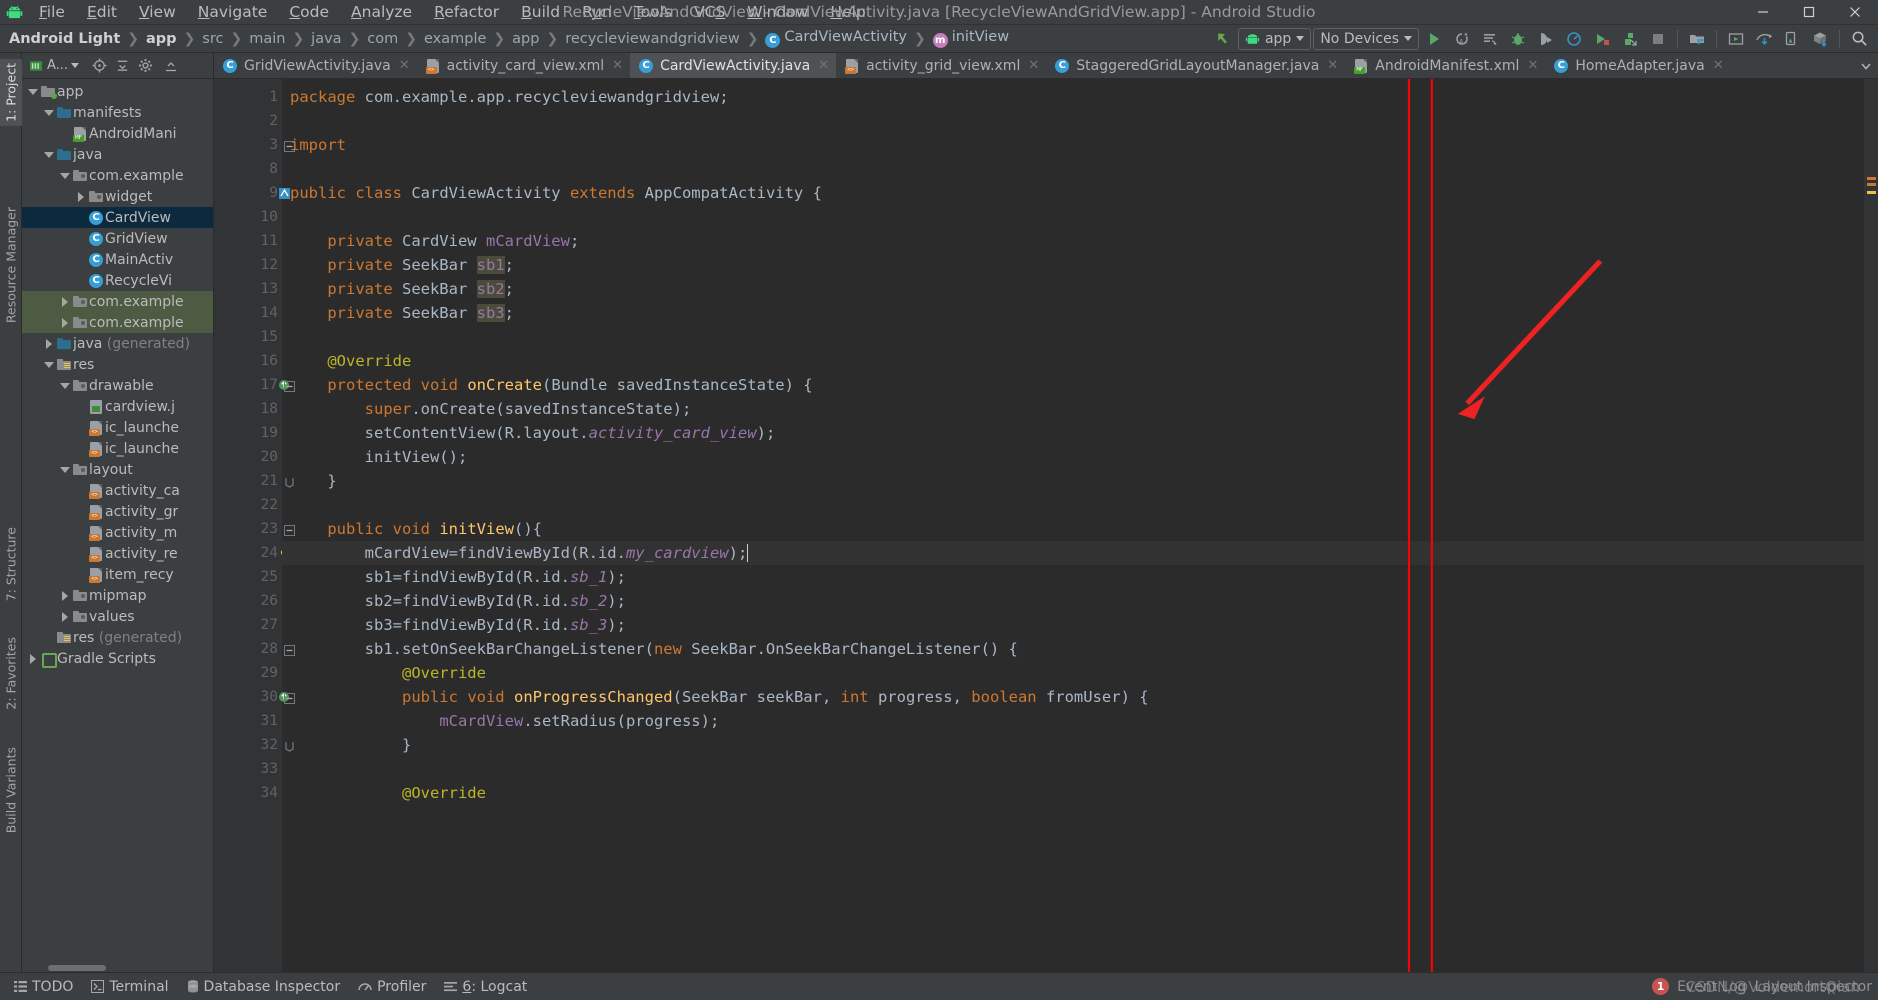 The height and width of the screenshot is (1000, 1878). I want to click on code-line: sb3=findViewById(R.id.sb_3);, so click(1073, 625).